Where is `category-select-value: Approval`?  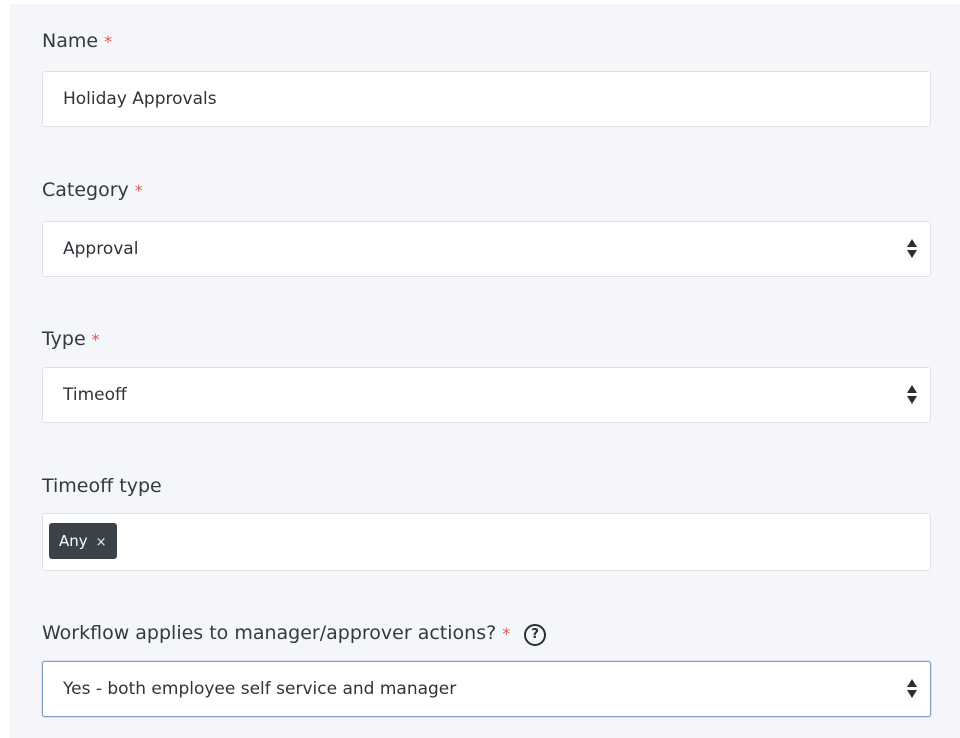 category-select-value: Approval is located at coordinates (101, 249).